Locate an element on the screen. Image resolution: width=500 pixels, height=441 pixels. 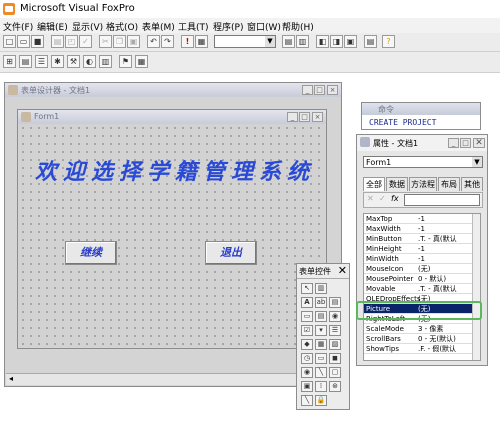
autoreport-icon: ▤ is located at coordinates (370, 41).